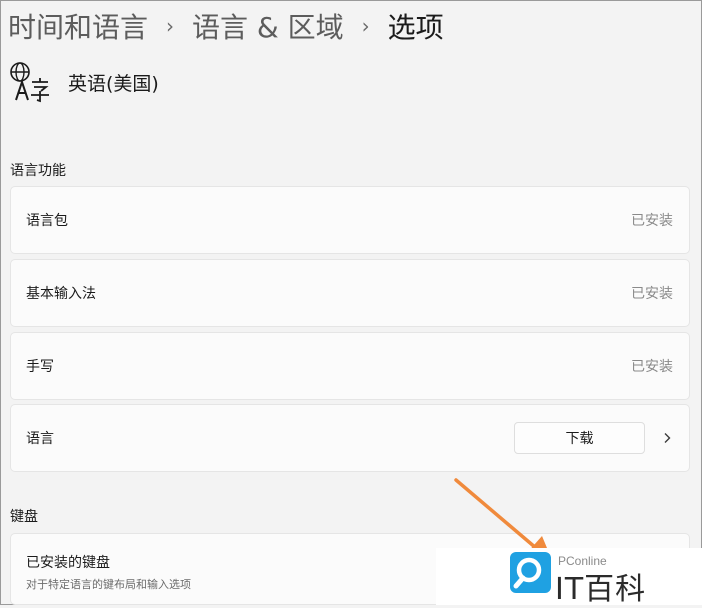 This screenshot has width=702, height=608. I want to click on handwriting-row: 手写 已安装, so click(350, 366).